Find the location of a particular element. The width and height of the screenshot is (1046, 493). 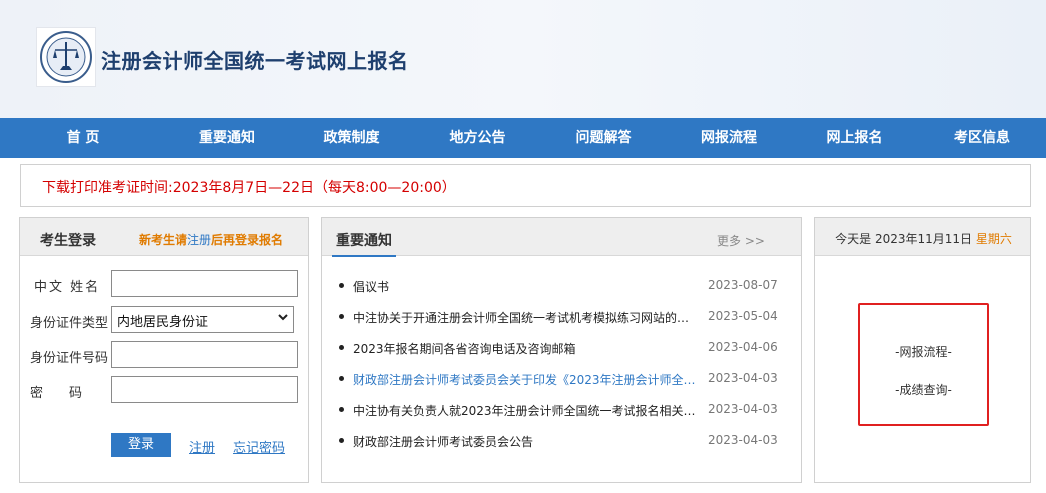

main-nav: 首 页 重要通知 政策制度 地方公告 问题解答 网报流程 网上报名 考区信息 is located at coordinates (523, 138).